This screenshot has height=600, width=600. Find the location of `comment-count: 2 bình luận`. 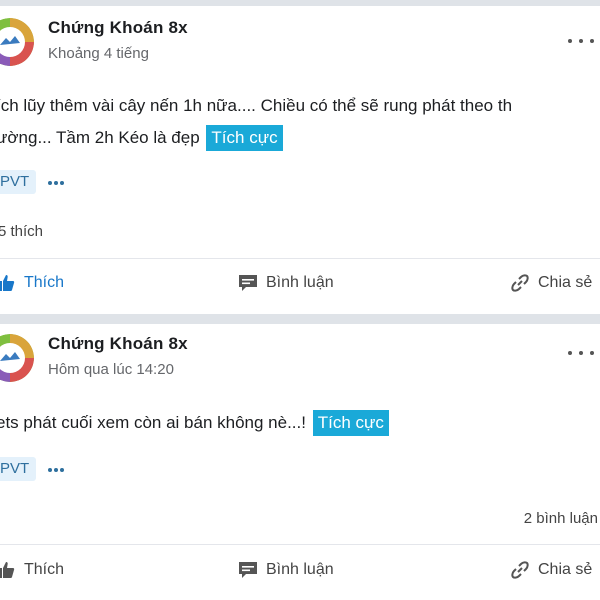

comment-count: 2 bình luận is located at coordinates (561, 518).